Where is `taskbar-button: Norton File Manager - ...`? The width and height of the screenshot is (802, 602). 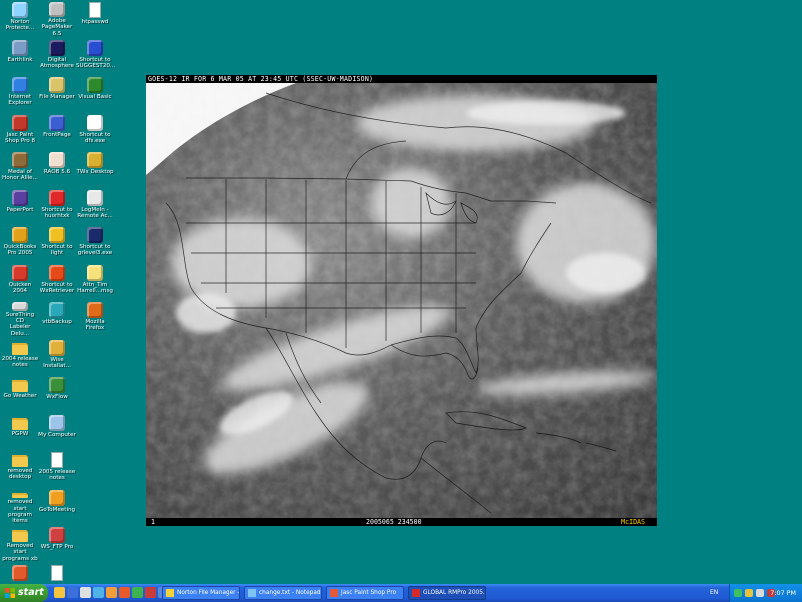
taskbar-button: Norton File Manager - ... is located at coordinates (201, 593).